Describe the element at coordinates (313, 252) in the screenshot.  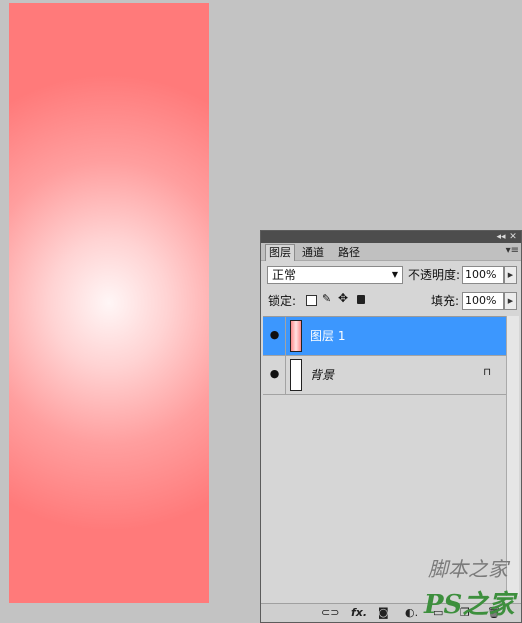
I see `tab-channels: 通道` at that location.